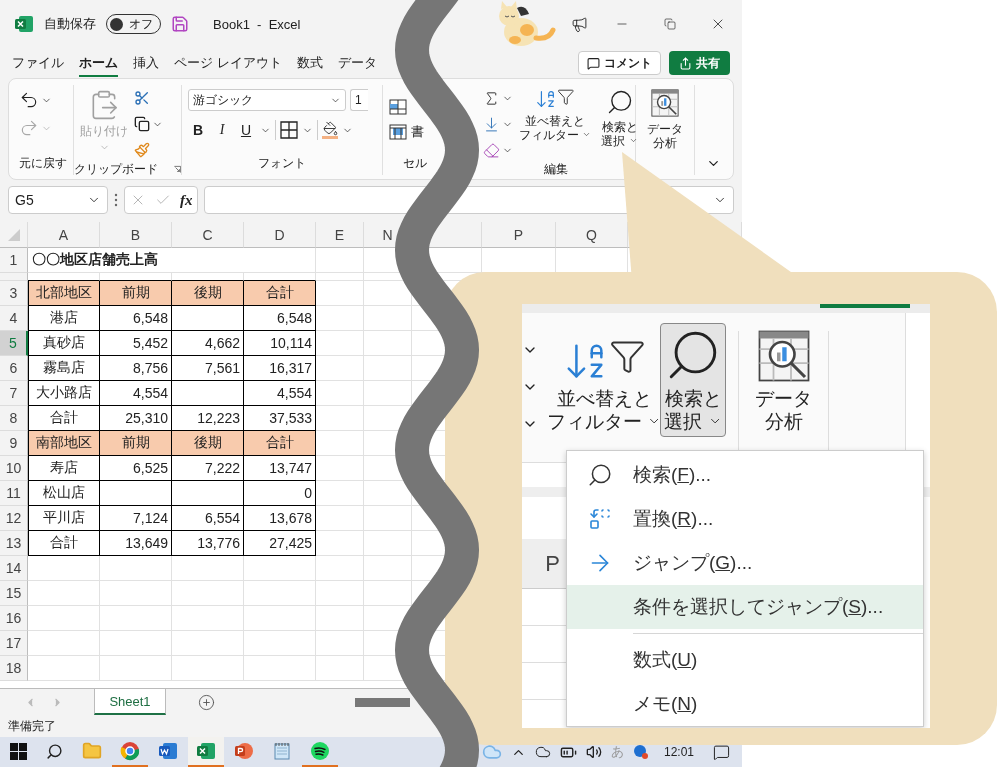 This screenshot has width=1001, height=767. I want to click on italic-button: I, so click(222, 130).